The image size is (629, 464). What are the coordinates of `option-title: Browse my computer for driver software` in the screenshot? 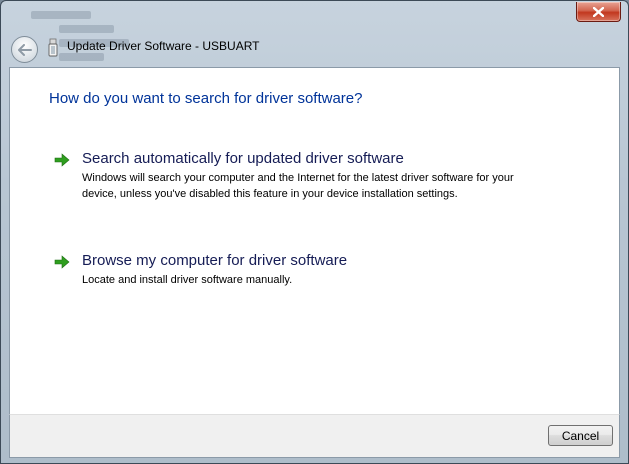 It's located at (215, 260).